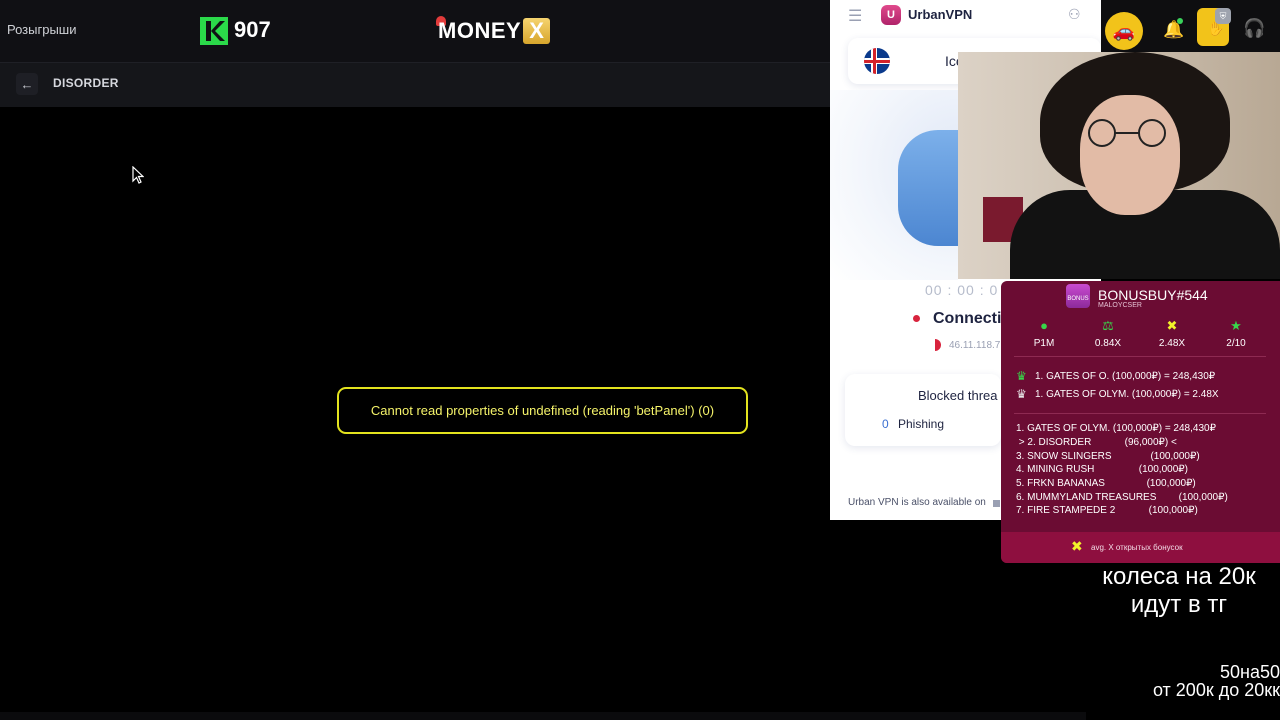 This screenshot has width=1280, height=720. Describe the element at coordinates (917, 502) in the screenshot. I see `vpn-footer-text: Urban VPN is also available on` at that location.